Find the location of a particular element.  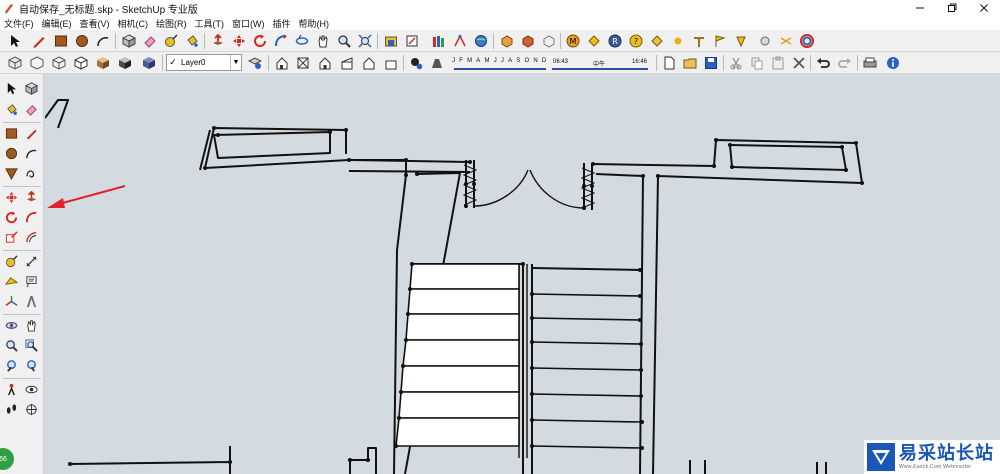

offset-tool is located at coordinates (31, 237).